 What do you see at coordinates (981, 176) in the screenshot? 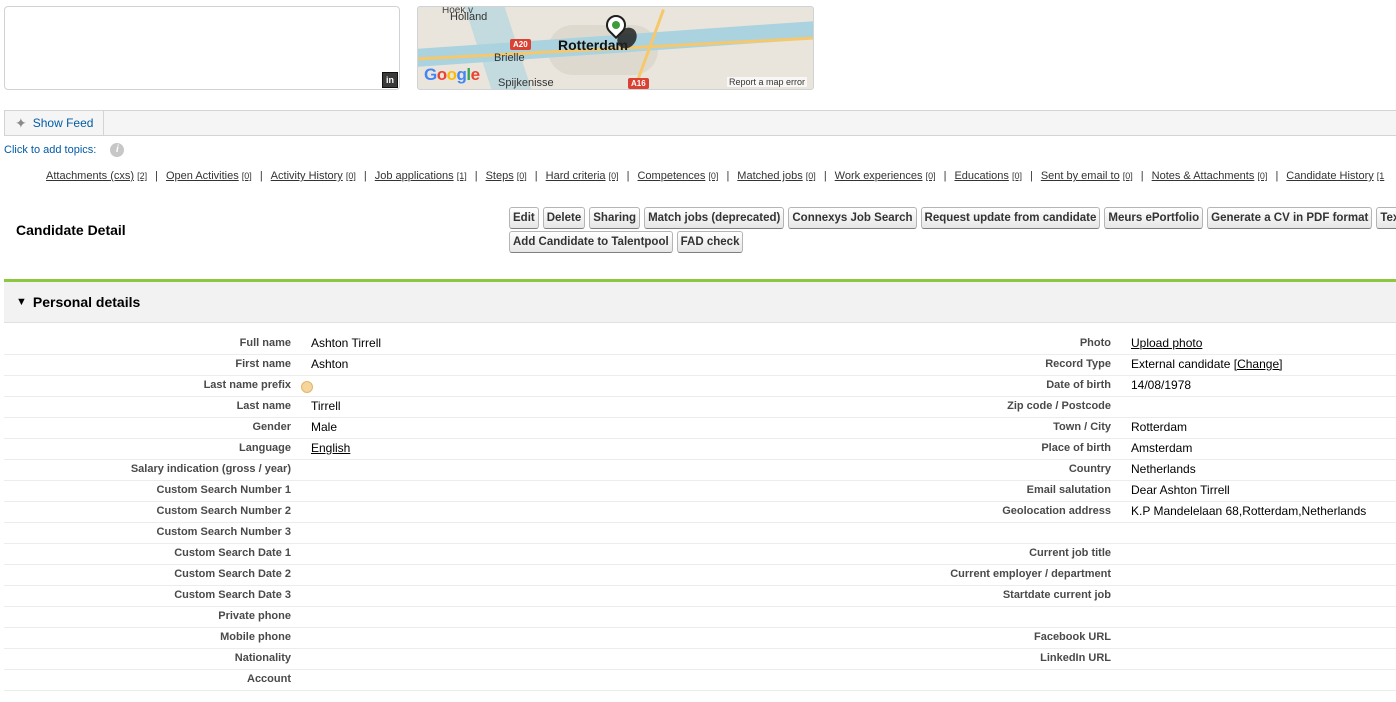
I see `related-list-link-educations: Educations` at bounding box center [981, 176].